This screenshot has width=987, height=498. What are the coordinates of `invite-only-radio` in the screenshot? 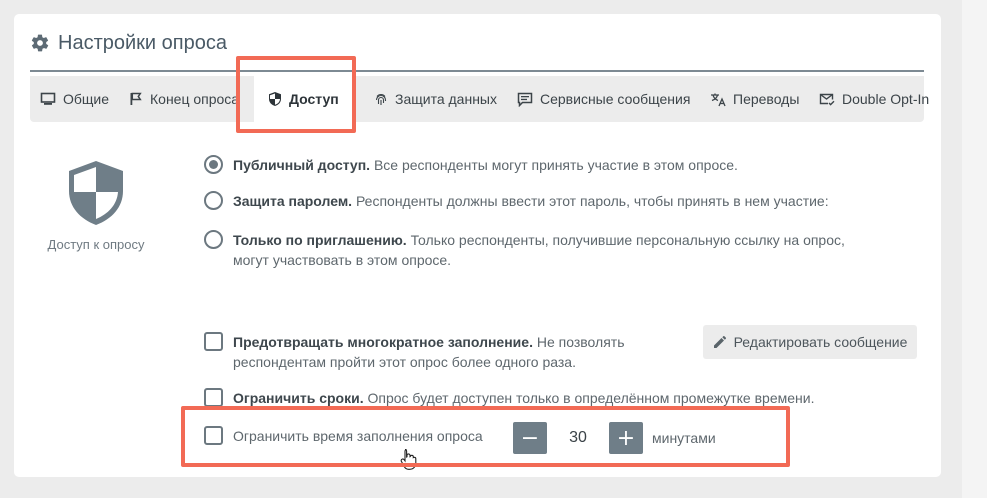 It's located at (213, 239).